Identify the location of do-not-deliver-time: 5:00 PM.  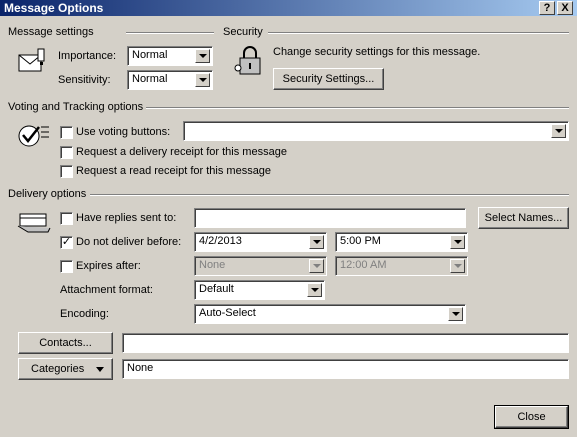
(360, 241).